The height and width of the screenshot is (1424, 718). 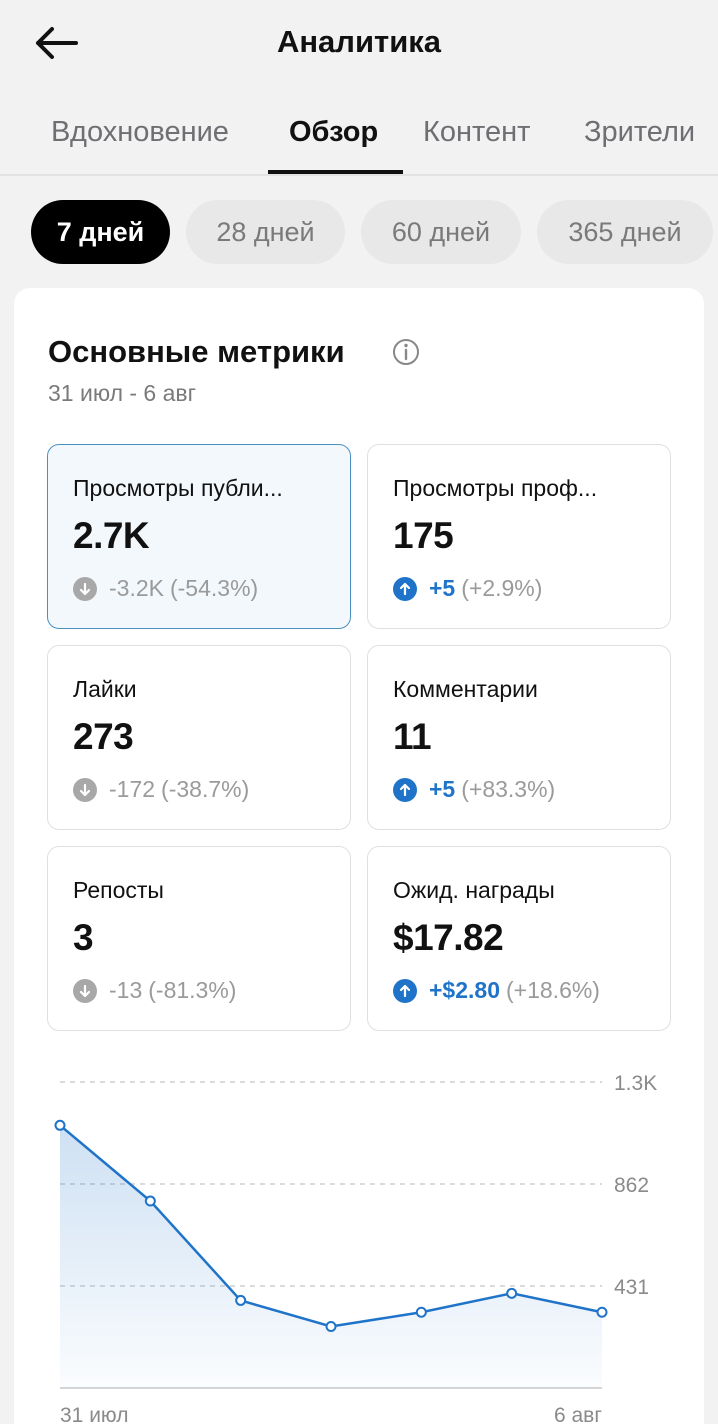 What do you see at coordinates (502, 588) in the screenshot?
I see `metric-percent: (+2.9%)` at bounding box center [502, 588].